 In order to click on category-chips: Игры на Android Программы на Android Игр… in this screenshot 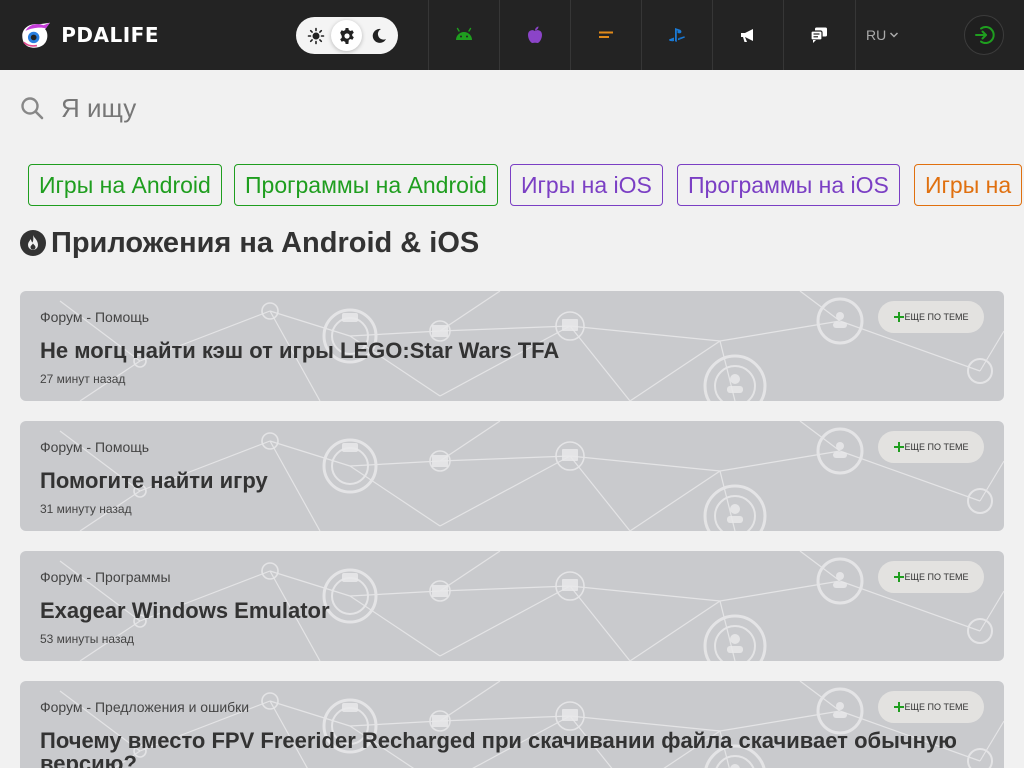, I will do `click(512, 185)`.